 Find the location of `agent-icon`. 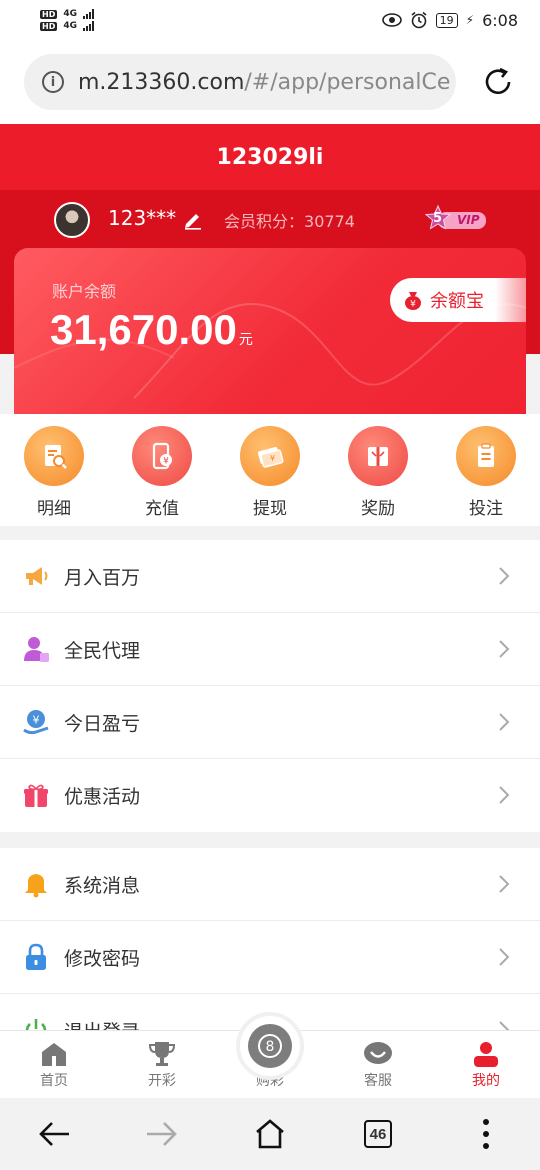

agent-icon is located at coordinates (36, 649).